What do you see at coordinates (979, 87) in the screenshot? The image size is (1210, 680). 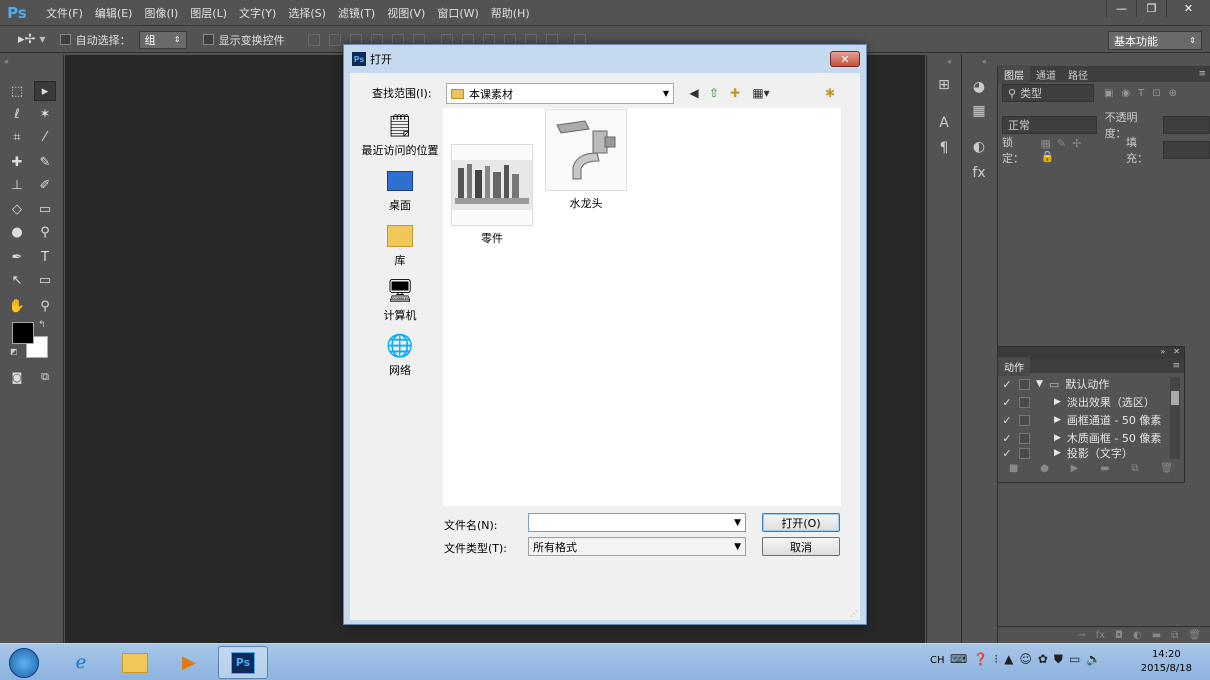 I see `color-panel-icon: ◕` at bounding box center [979, 87].